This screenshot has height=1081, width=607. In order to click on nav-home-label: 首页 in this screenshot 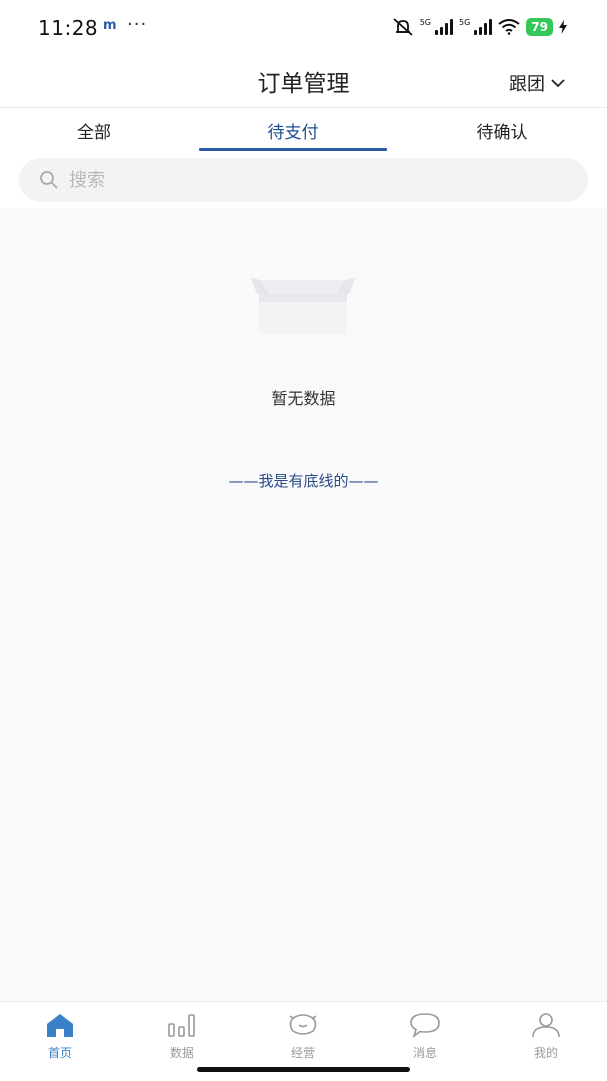, I will do `click(59, 1053)`.